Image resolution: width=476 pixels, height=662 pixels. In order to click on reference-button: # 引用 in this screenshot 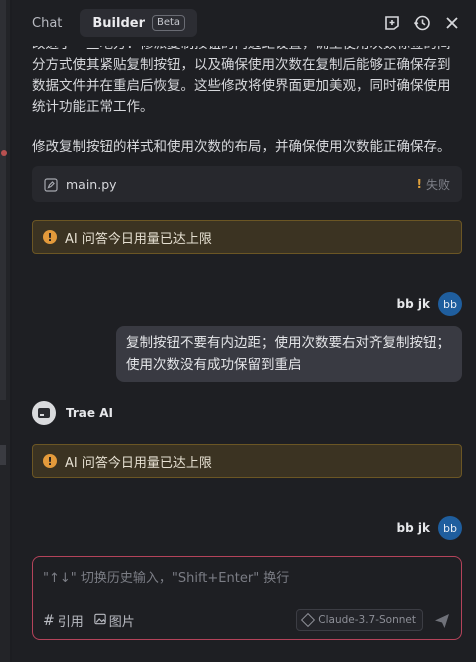, I will do `click(63, 621)`.